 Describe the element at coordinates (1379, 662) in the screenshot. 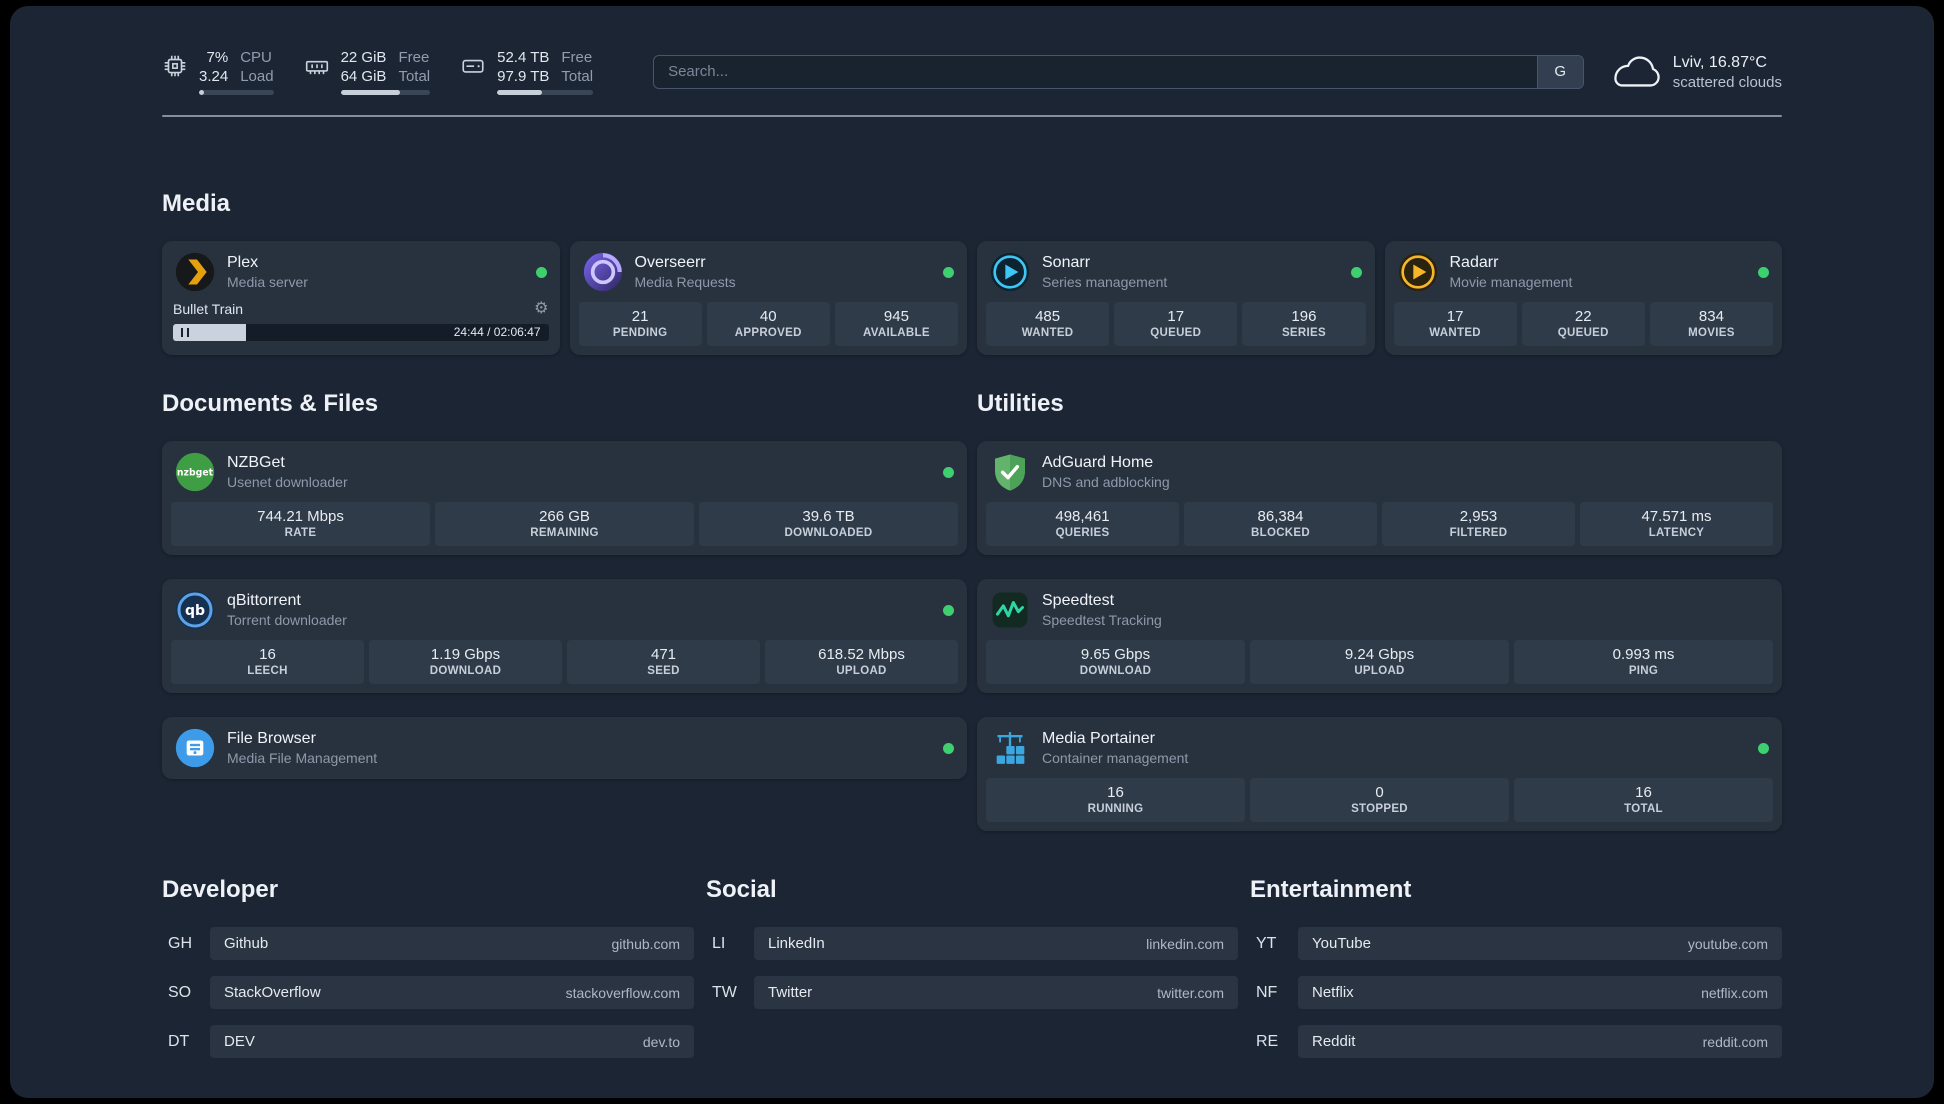

I see `stat-upload: 9.24 Gbps UPLOAD` at that location.